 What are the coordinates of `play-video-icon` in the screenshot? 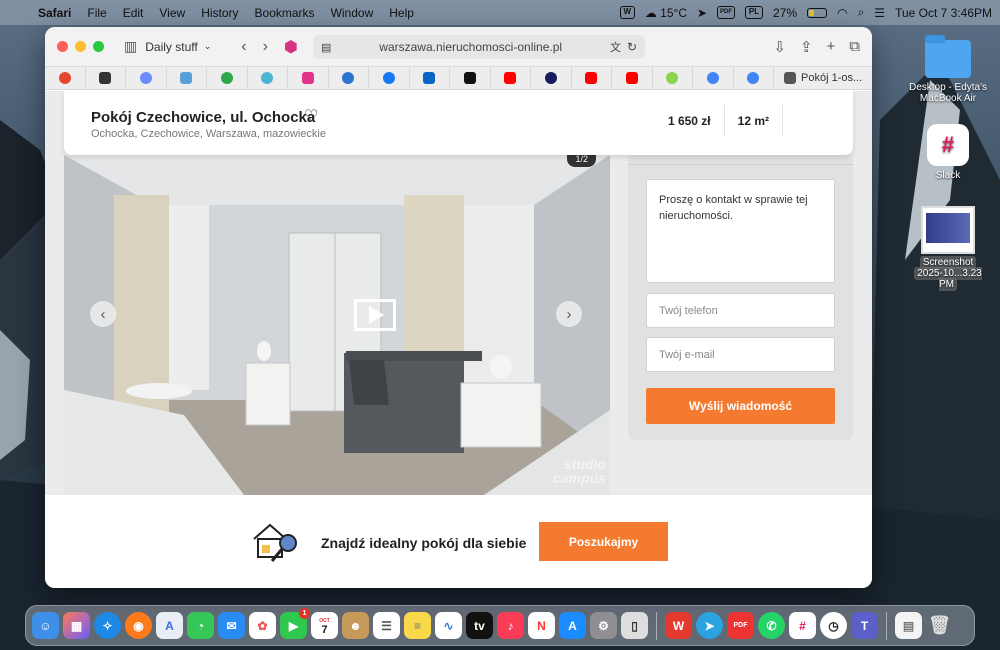 It's located at (375, 315).